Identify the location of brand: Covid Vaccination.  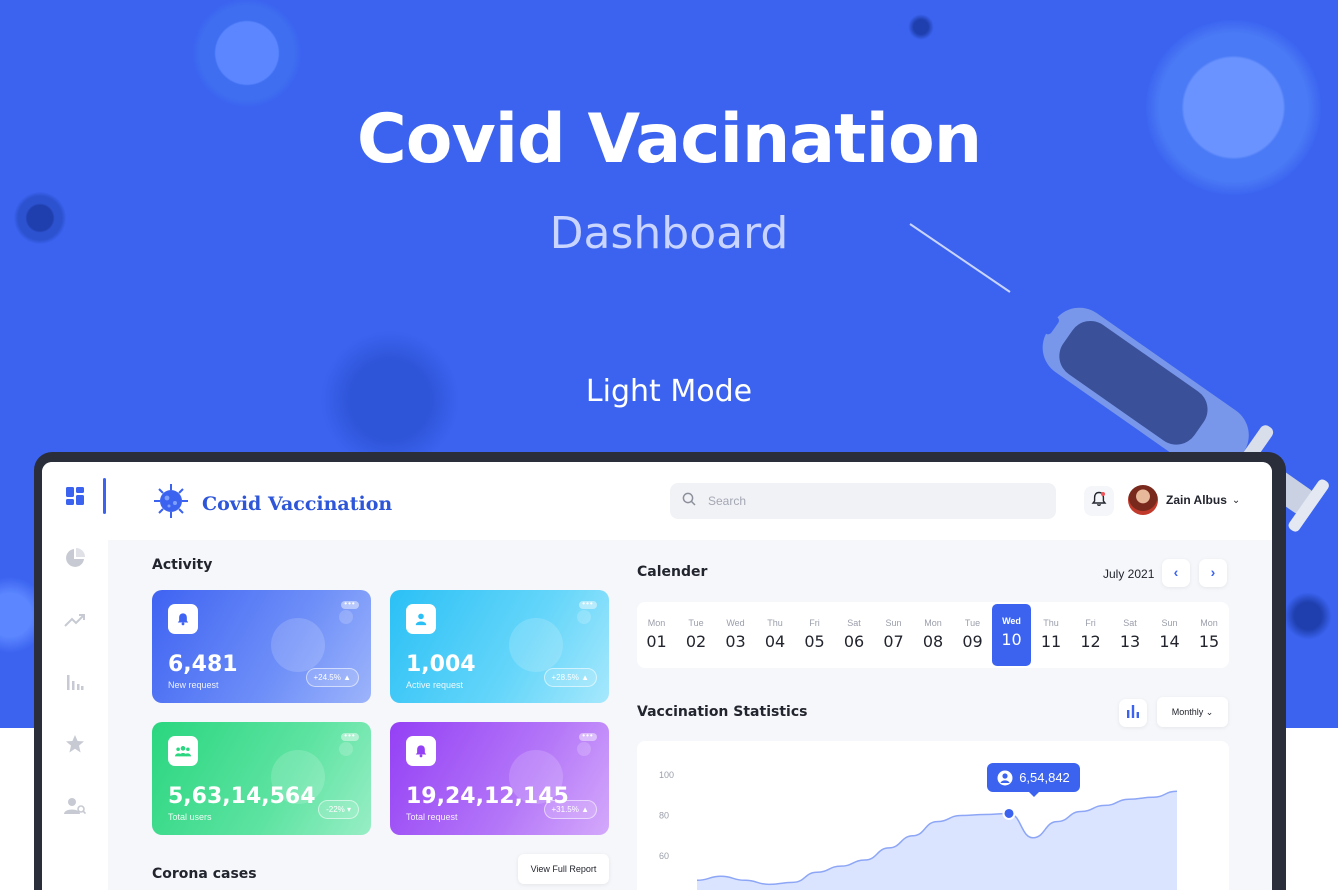
(272, 503).